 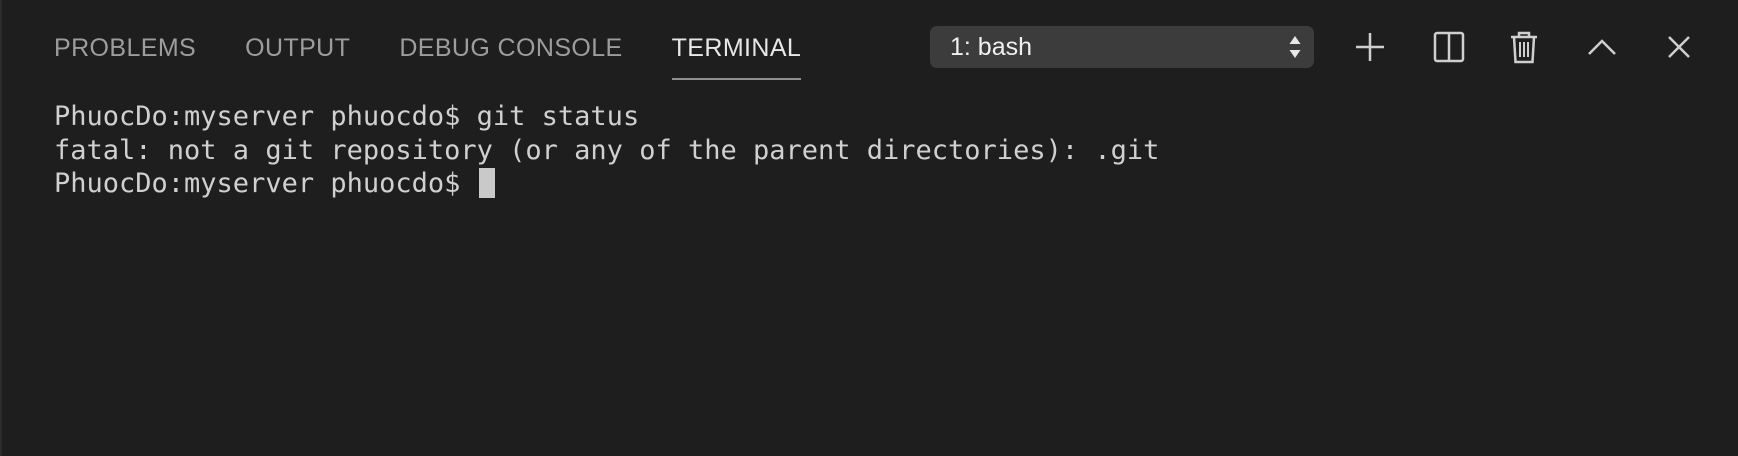 I want to click on tab-problems: PROBLEMS, so click(x=125, y=48).